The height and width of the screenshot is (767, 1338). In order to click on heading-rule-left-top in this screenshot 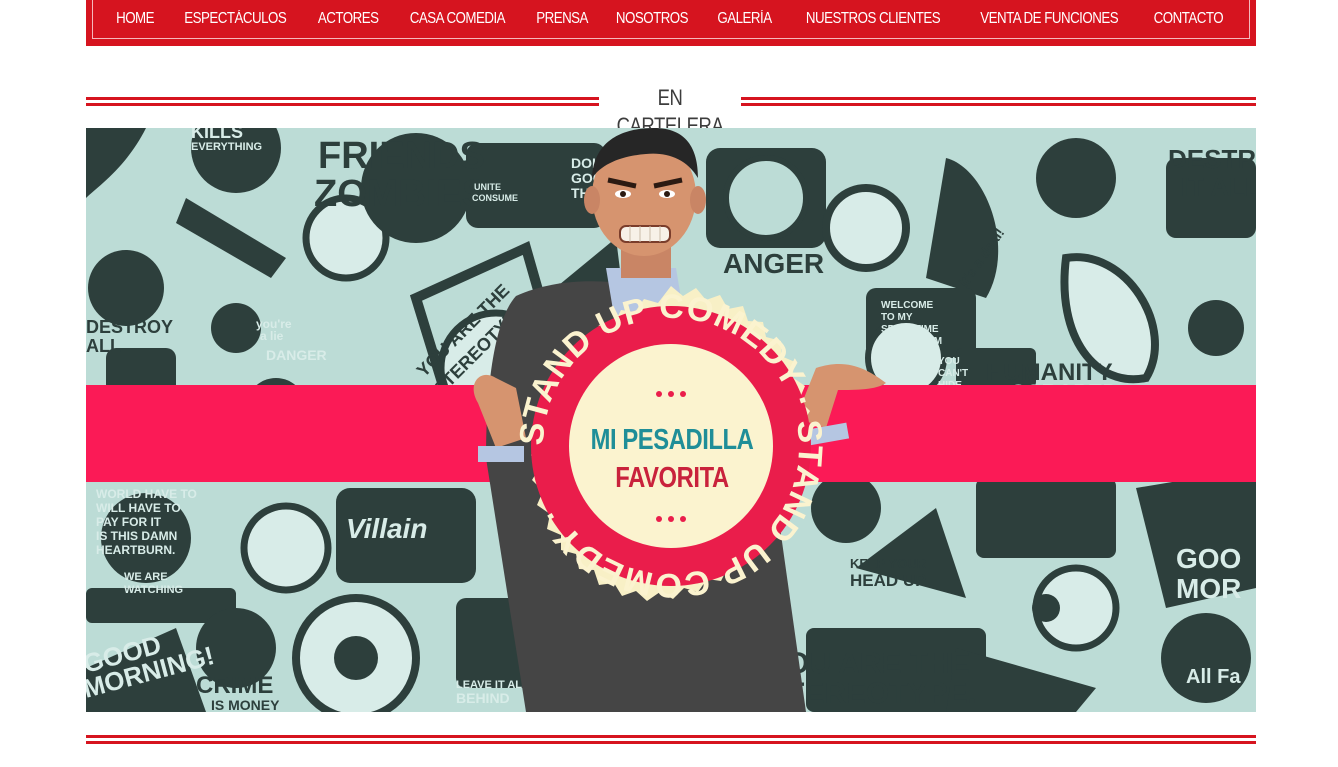, I will do `click(342, 98)`.